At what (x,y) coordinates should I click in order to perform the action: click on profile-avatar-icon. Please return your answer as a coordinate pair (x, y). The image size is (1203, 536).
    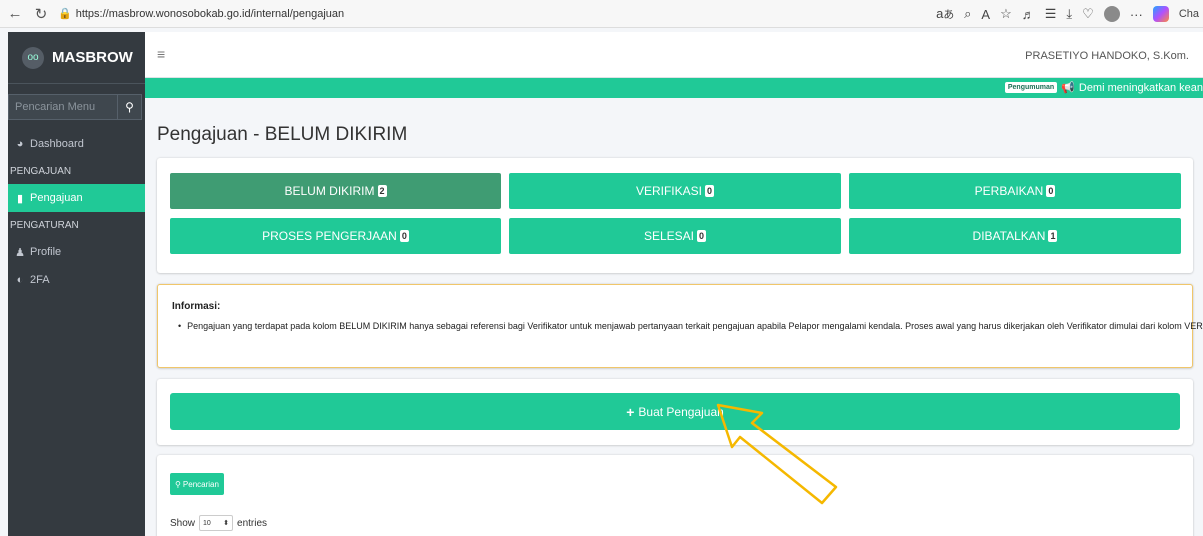
    Looking at the image, I should click on (1111, 14).